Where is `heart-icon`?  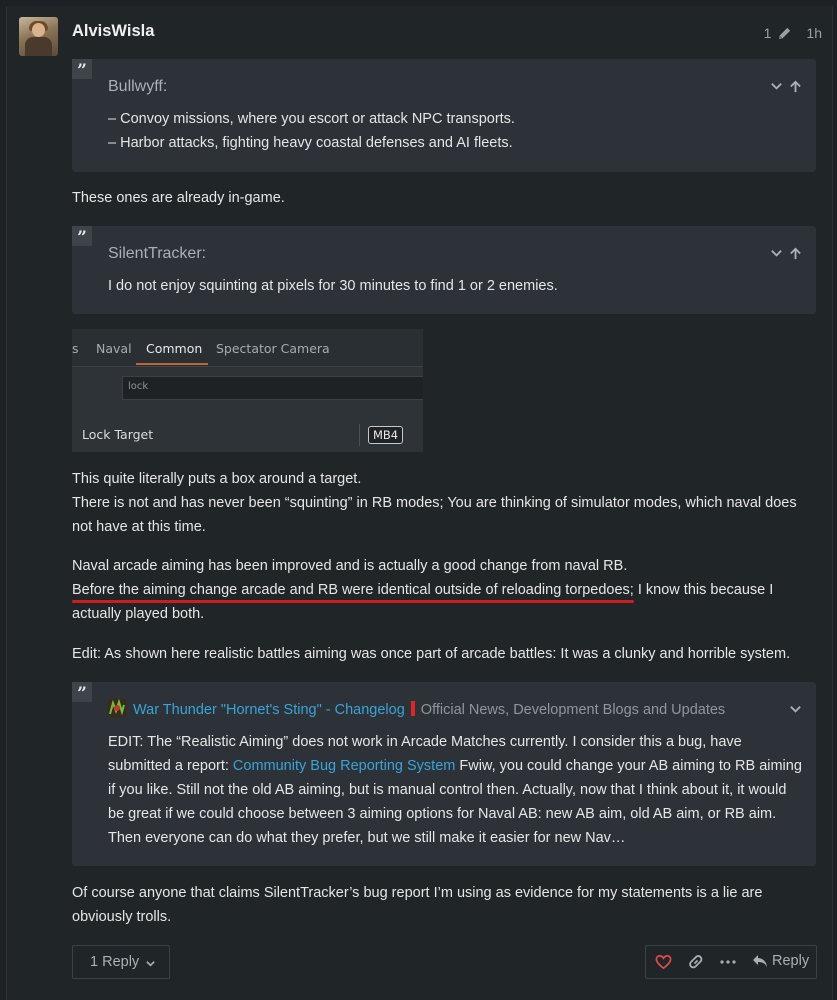 heart-icon is located at coordinates (663, 962).